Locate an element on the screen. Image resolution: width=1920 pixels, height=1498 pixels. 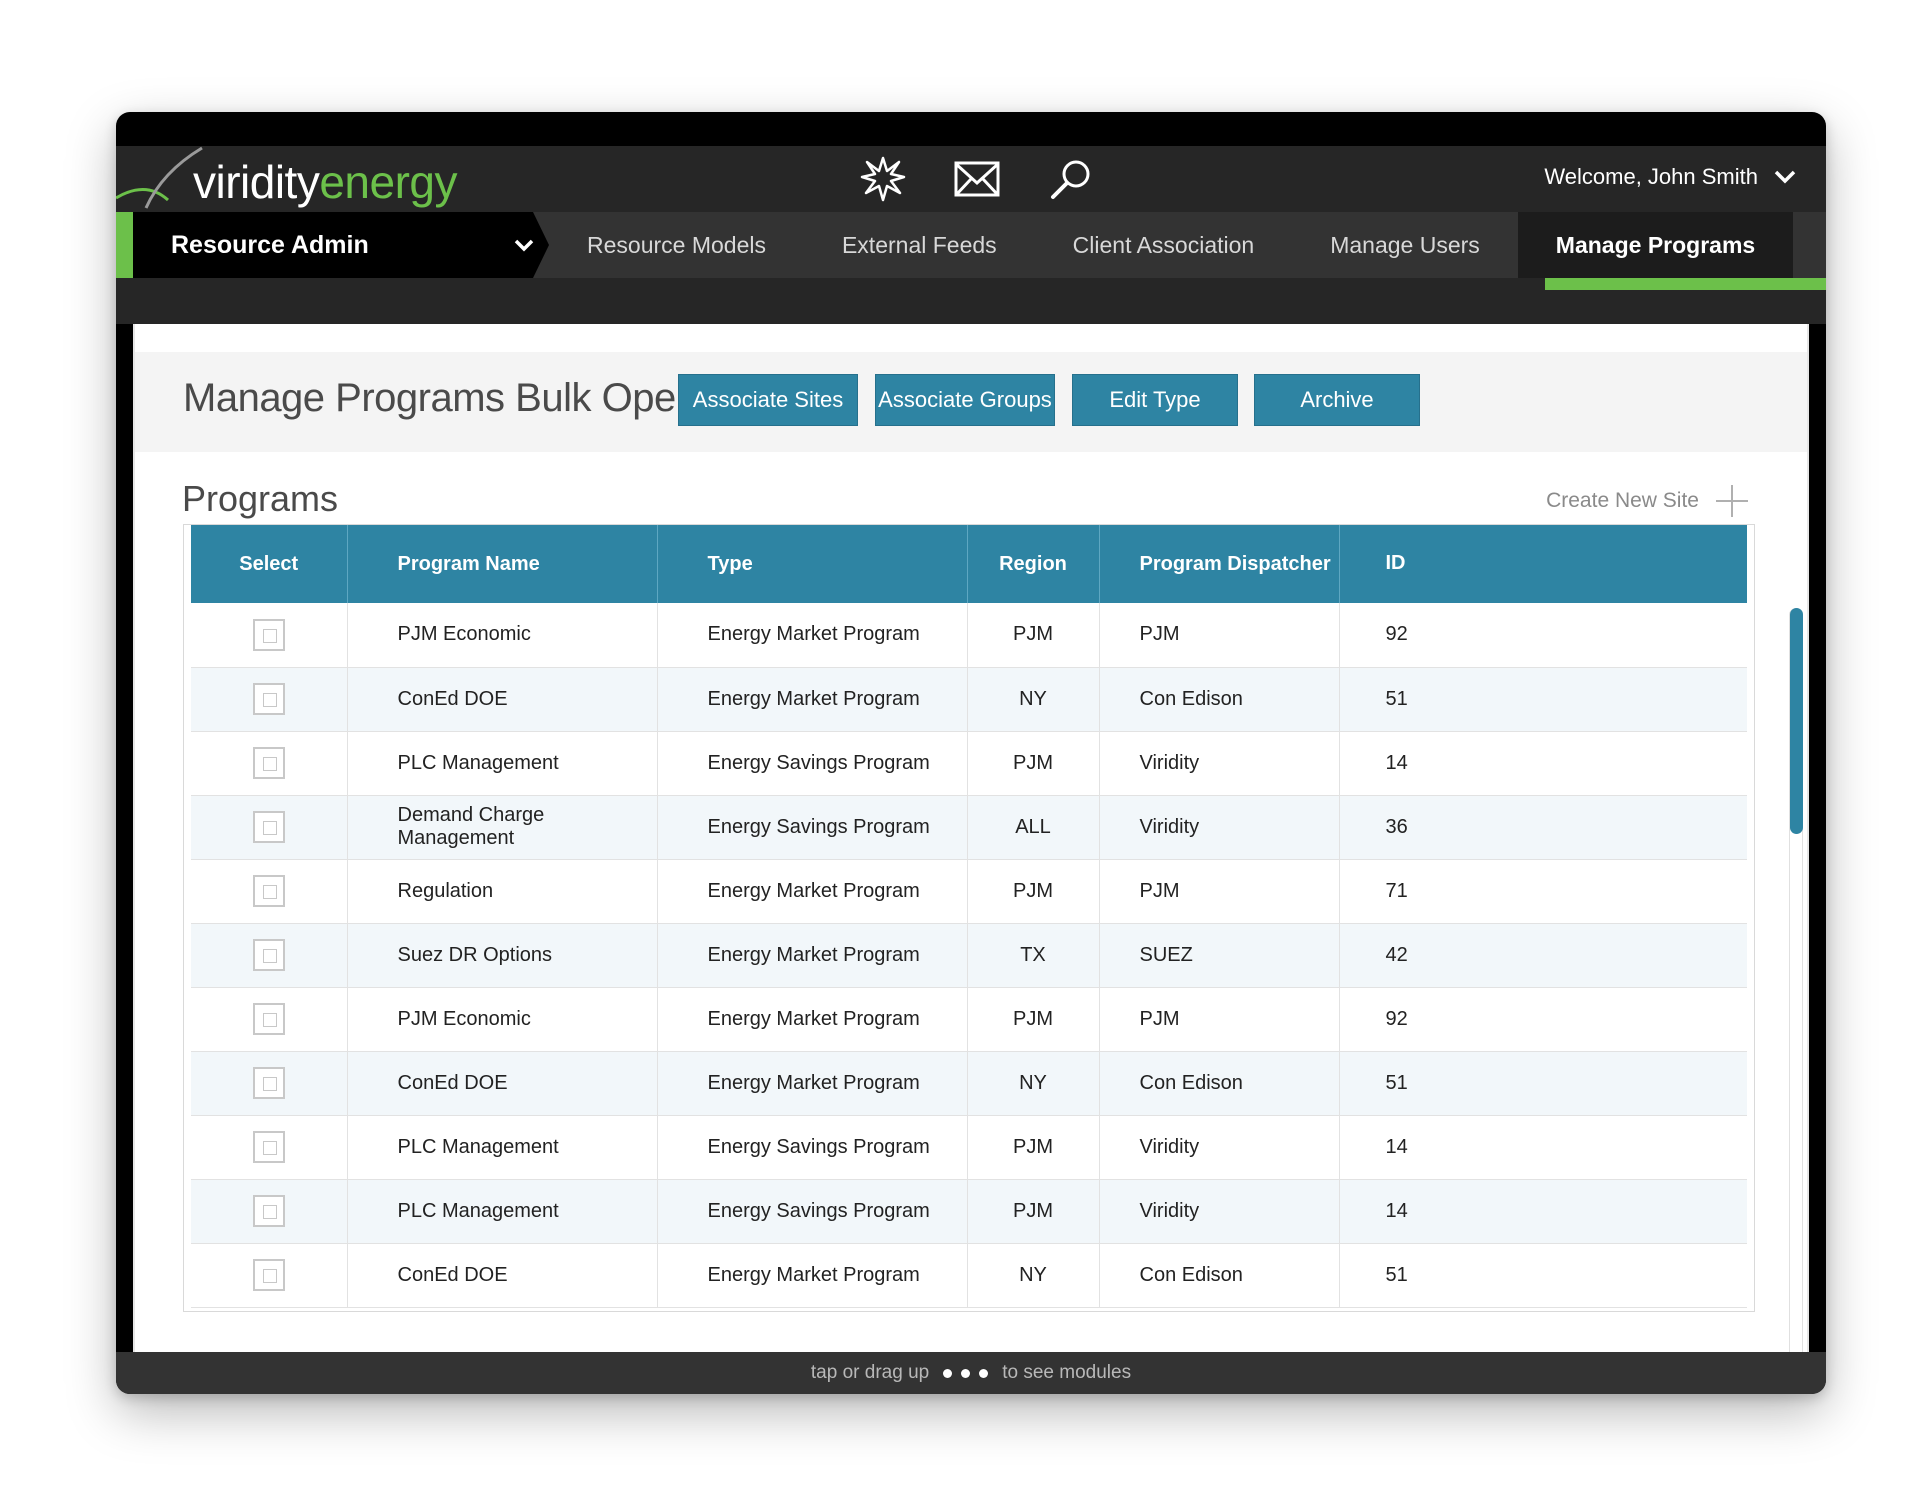
program-name-cell: PJM Economic is located at coordinates (502, 1019).